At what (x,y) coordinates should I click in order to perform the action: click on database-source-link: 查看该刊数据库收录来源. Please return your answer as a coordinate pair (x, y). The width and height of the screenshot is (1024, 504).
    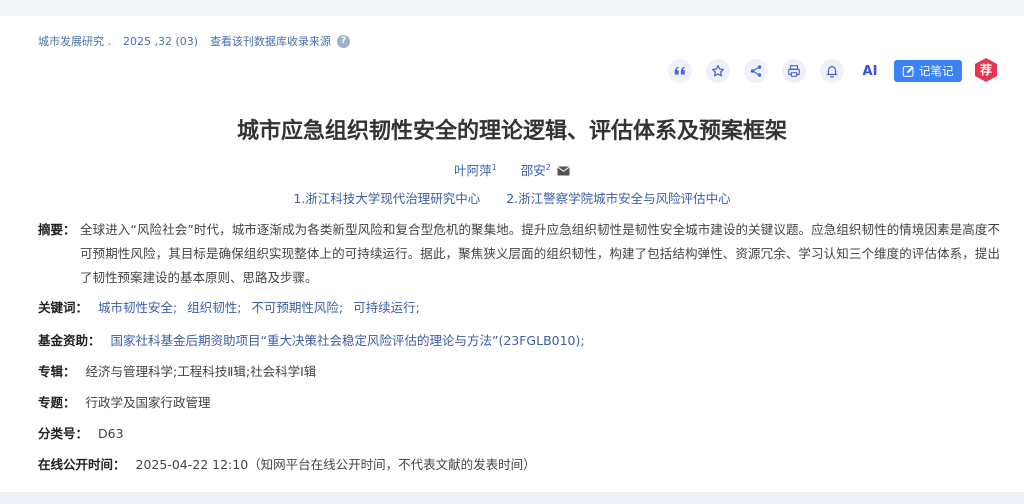
    Looking at the image, I should click on (270, 41).